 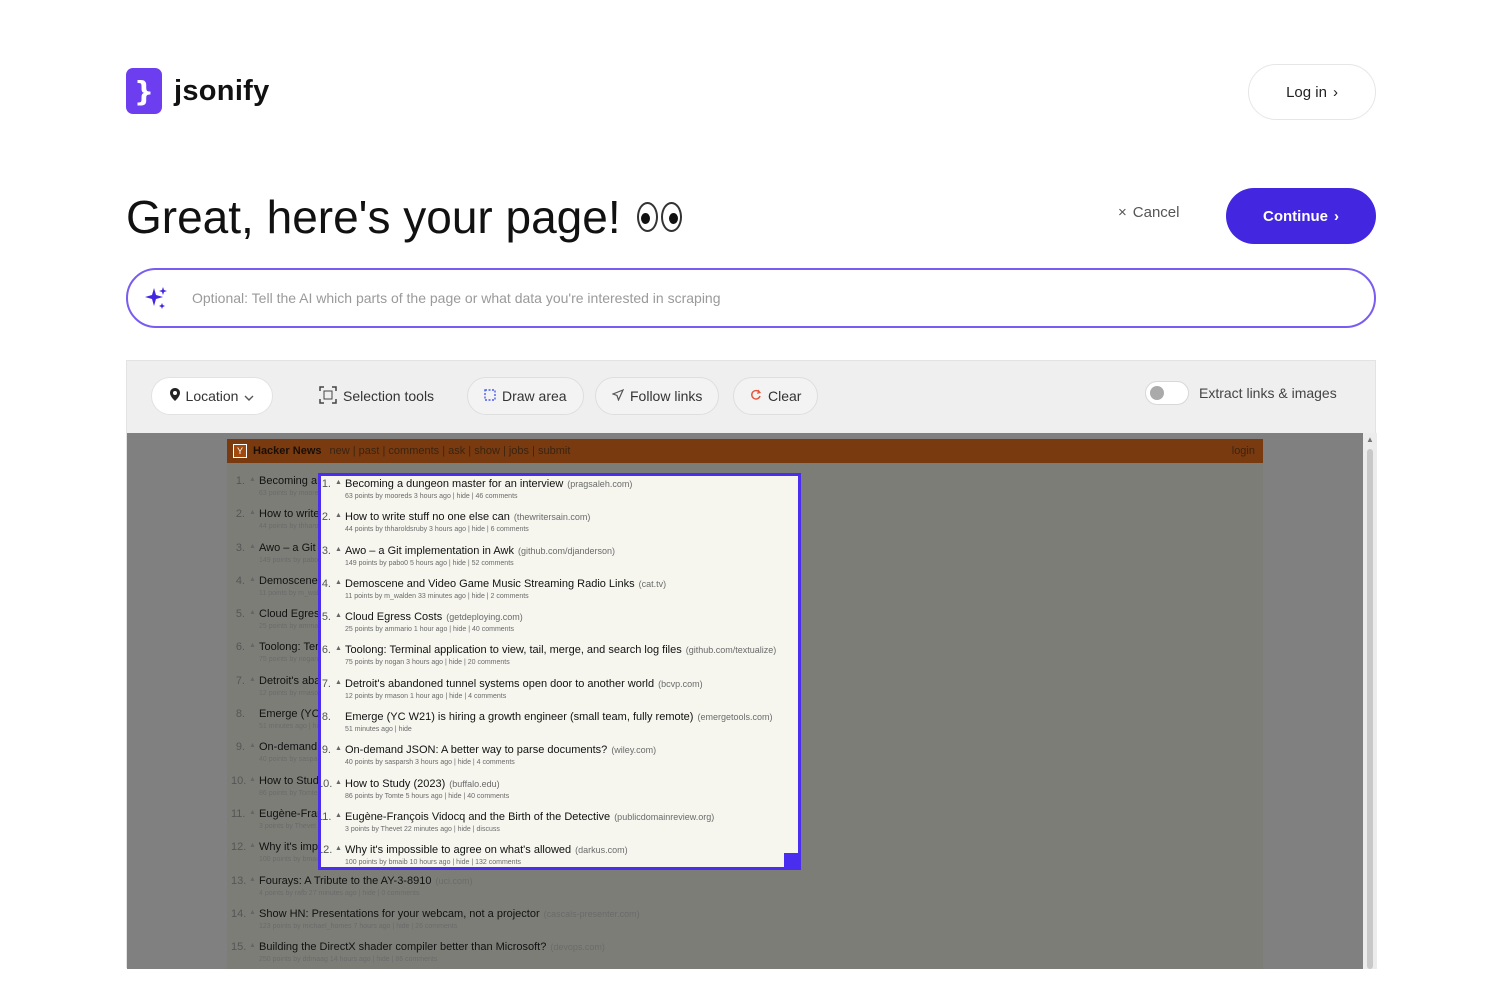 What do you see at coordinates (592, 914) in the screenshot?
I see `hn-story-site: (cascals-presenter.com)` at bounding box center [592, 914].